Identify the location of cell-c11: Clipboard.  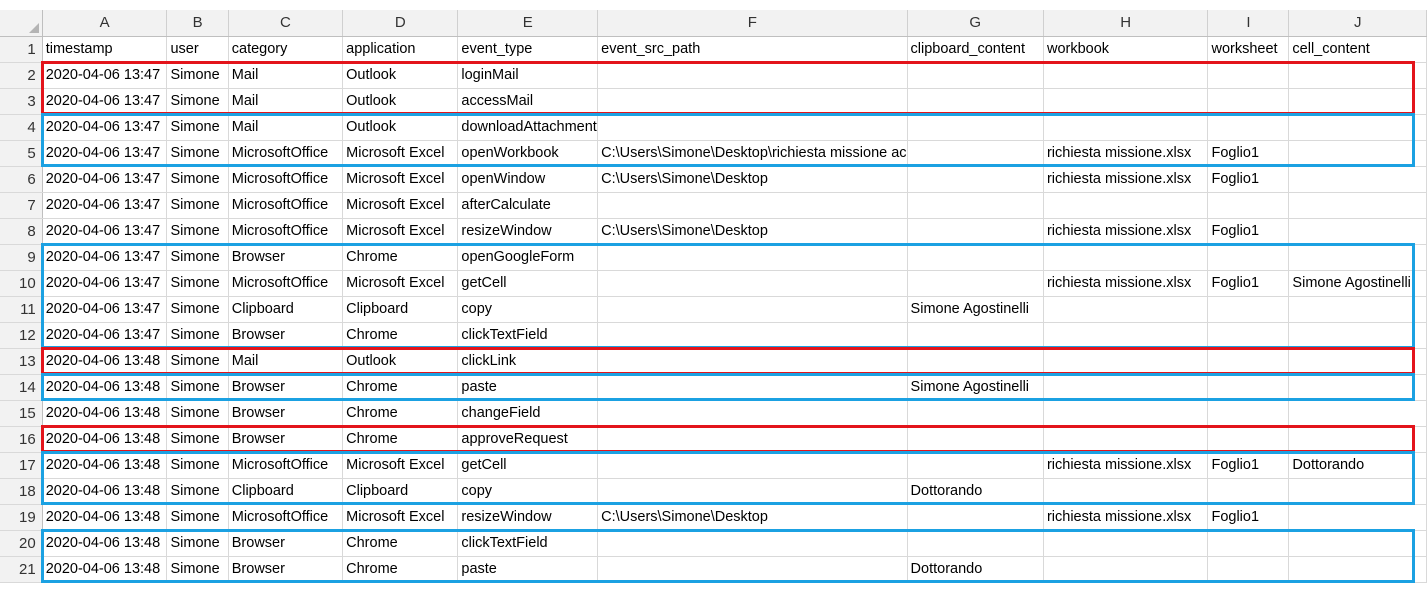
(286, 309).